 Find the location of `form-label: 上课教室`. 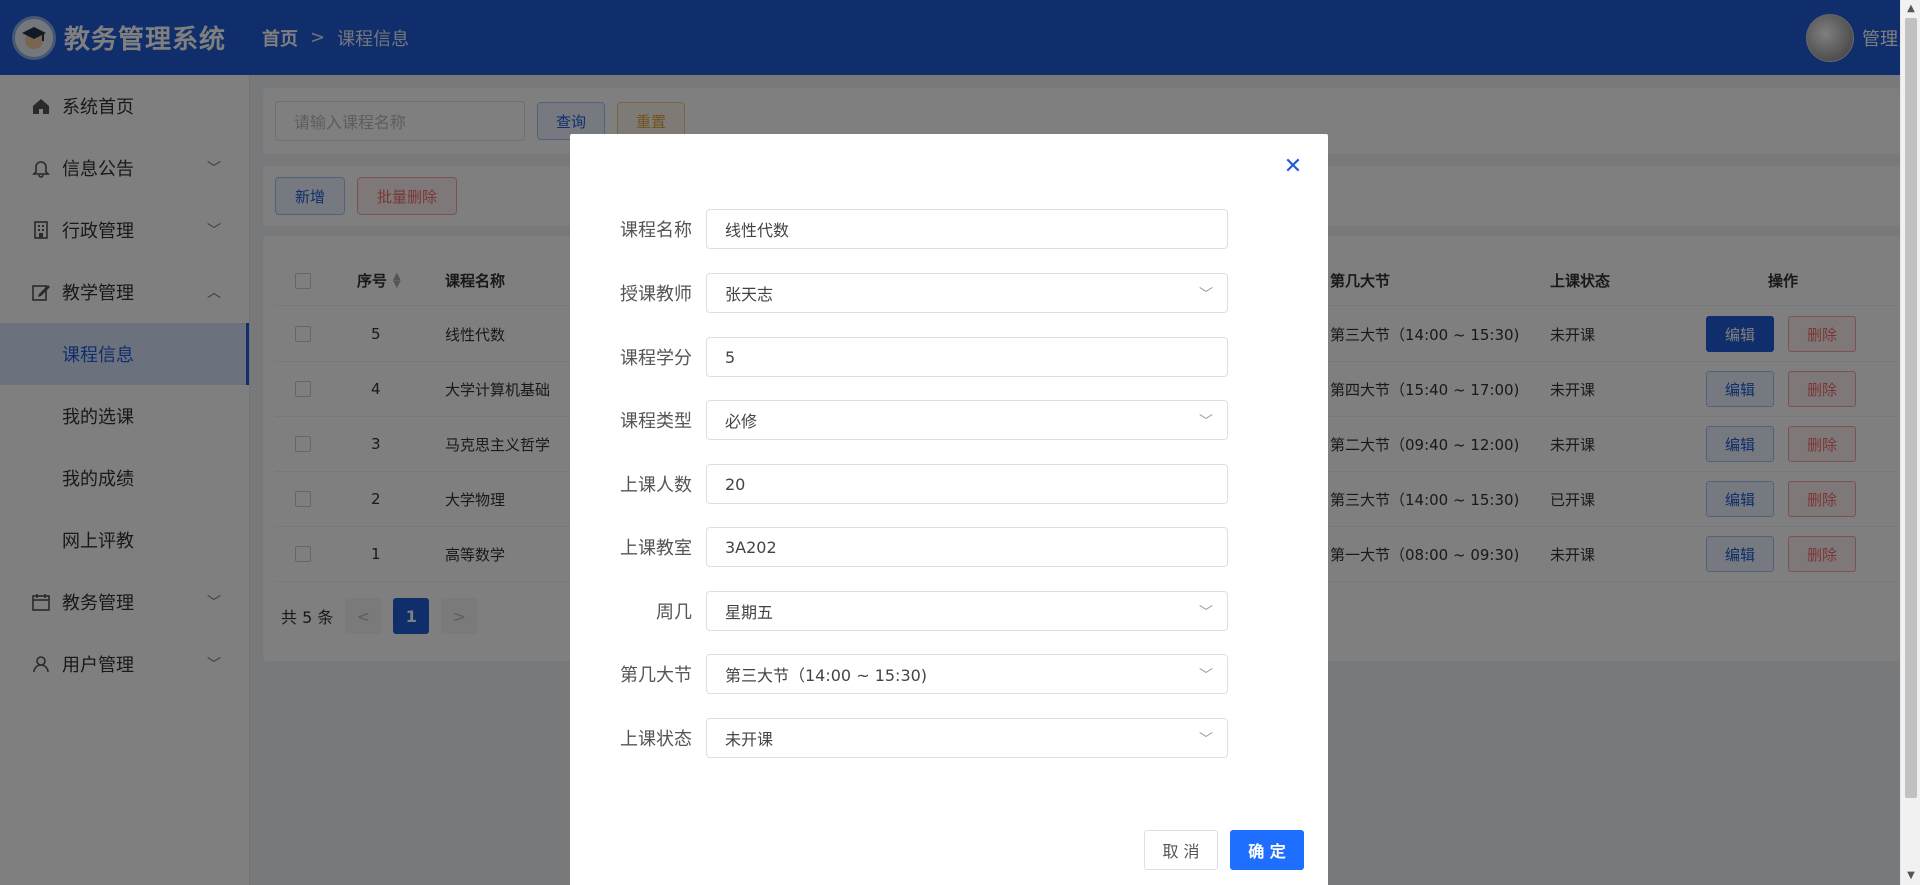

form-label: 上课教室 is located at coordinates (656, 548).